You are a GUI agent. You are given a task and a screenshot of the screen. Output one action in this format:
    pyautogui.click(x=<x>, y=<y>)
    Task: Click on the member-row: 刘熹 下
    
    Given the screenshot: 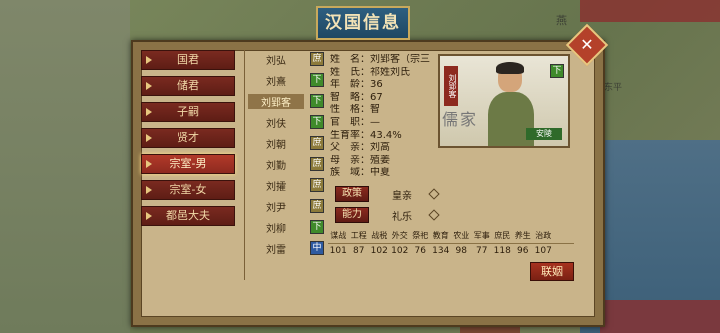 What is the action you would take?
    pyautogui.click(x=286, y=80)
    